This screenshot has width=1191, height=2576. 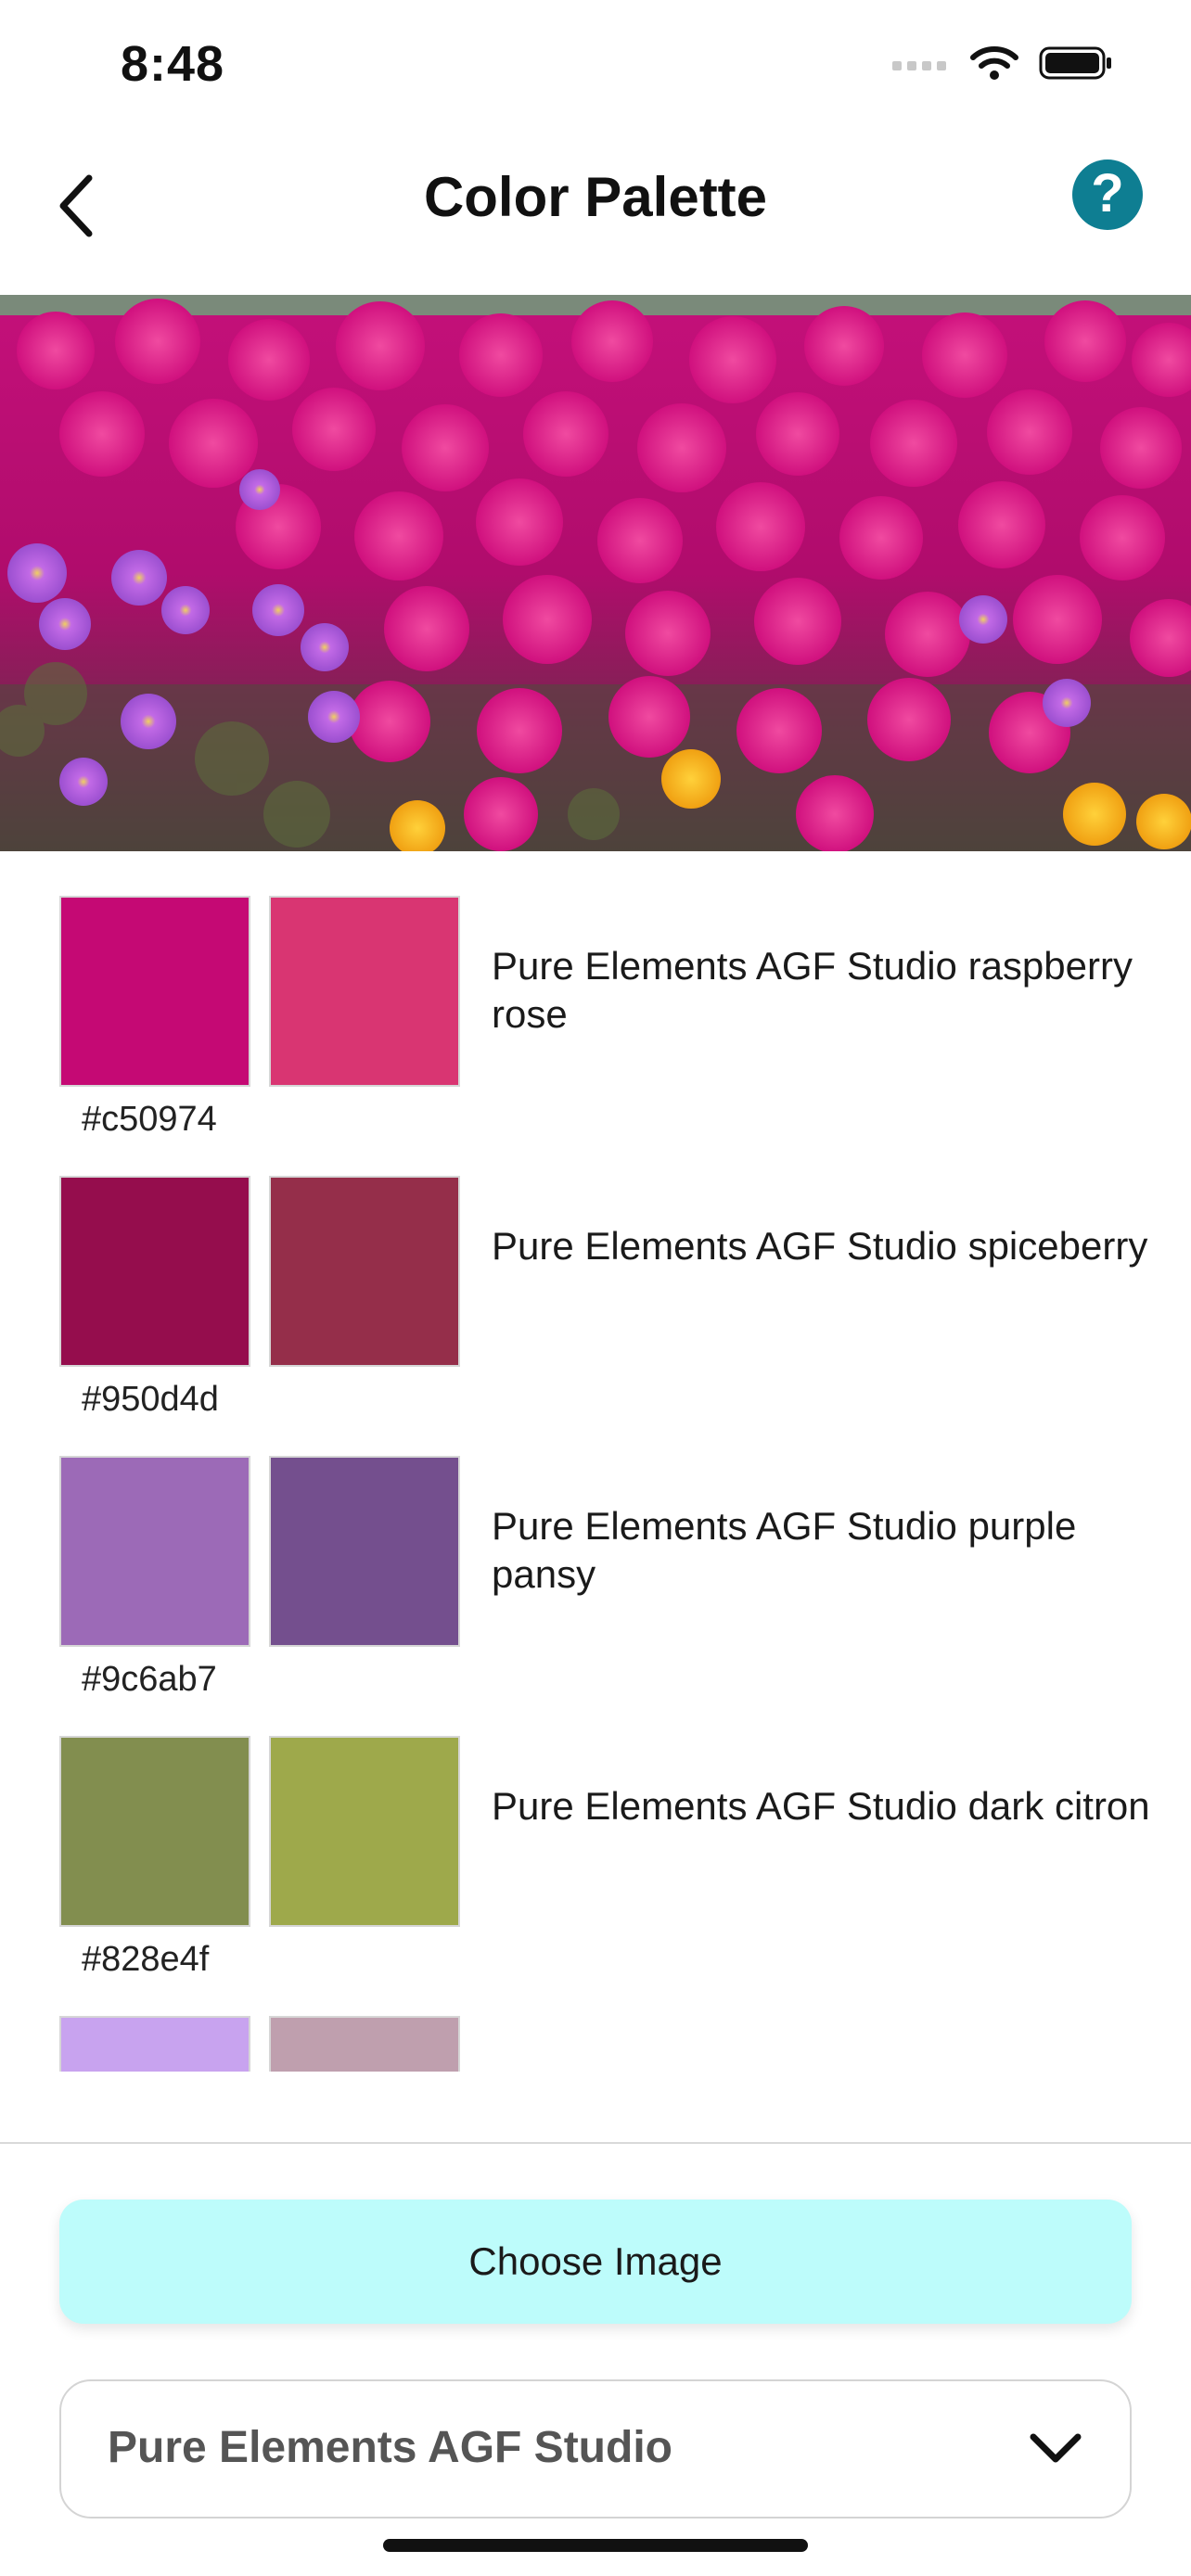 What do you see at coordinates (595, 65) in the screenshot?
I see `status-bar: 8:48` at bounding box center [595, 65].